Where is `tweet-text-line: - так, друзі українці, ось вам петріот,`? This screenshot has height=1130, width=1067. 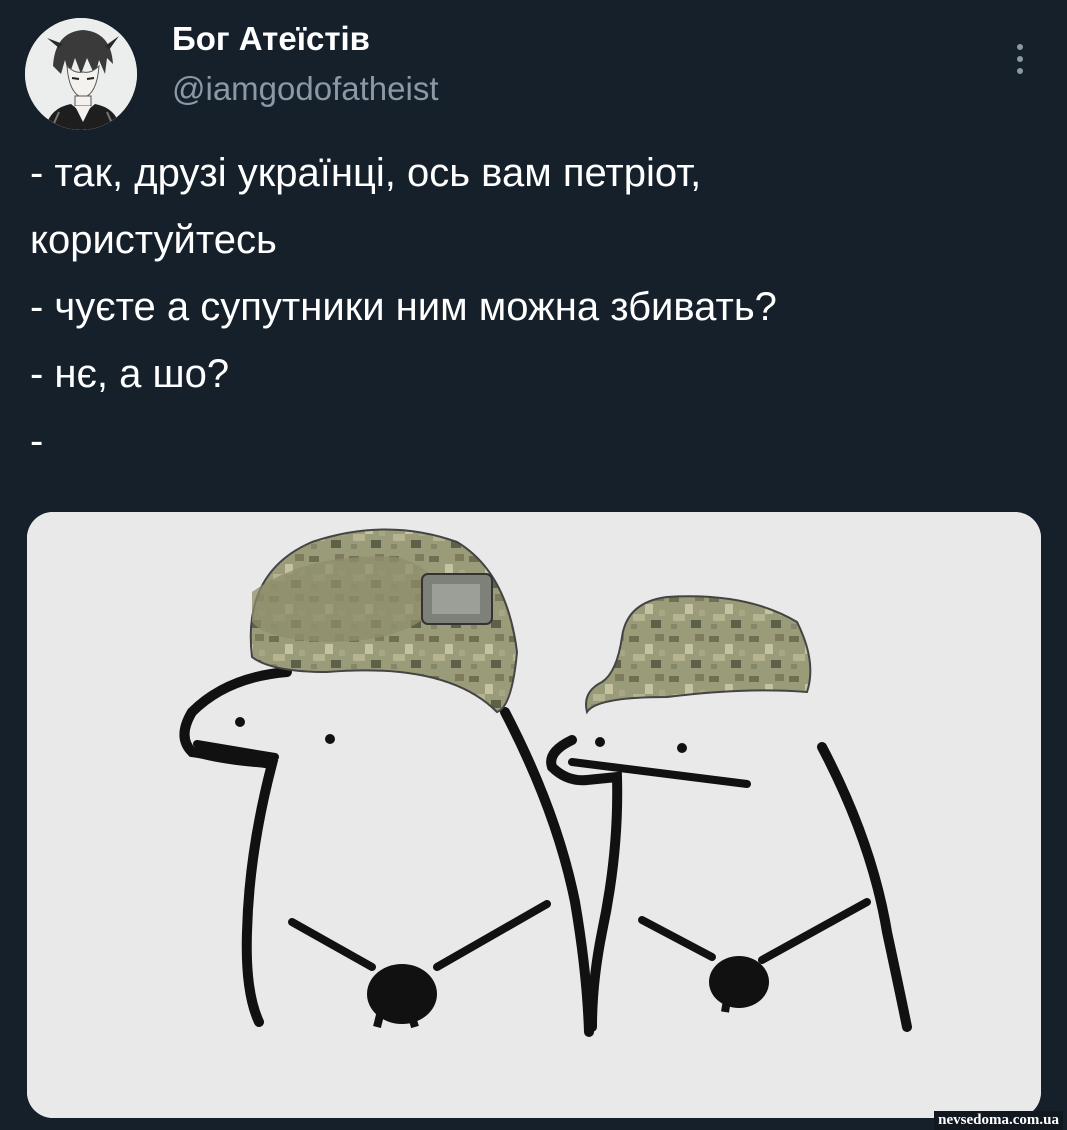
tweet-text-line: - так, друзі українці, ось вам петріот, is located at coordinates (366, 173).